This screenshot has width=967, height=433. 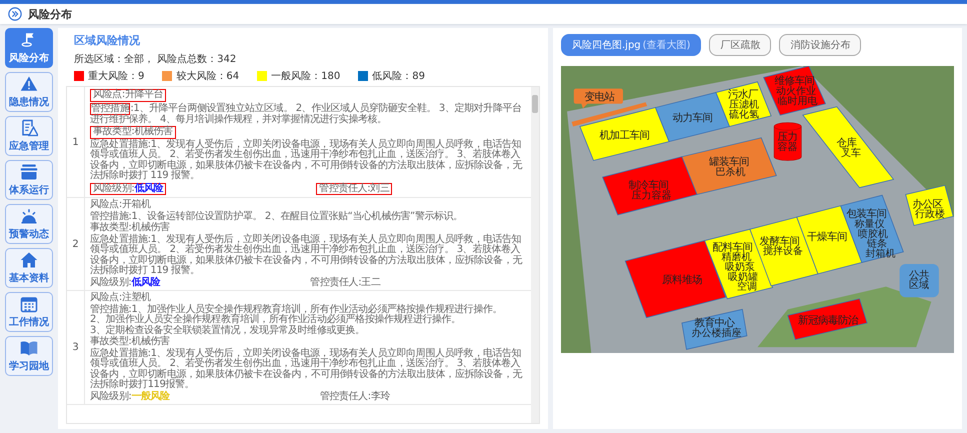 I want to click on risk-zone: 教育中心 办公楼插座, so click(x=715, y=329).